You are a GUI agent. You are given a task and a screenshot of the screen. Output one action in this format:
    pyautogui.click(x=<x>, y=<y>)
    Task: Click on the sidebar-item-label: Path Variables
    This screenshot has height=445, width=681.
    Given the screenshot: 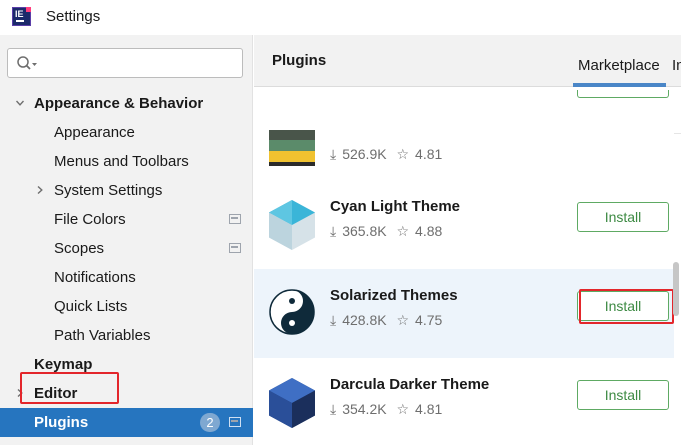 What is the action you would take?
    pyautogui.click(x=102, y=335)
    